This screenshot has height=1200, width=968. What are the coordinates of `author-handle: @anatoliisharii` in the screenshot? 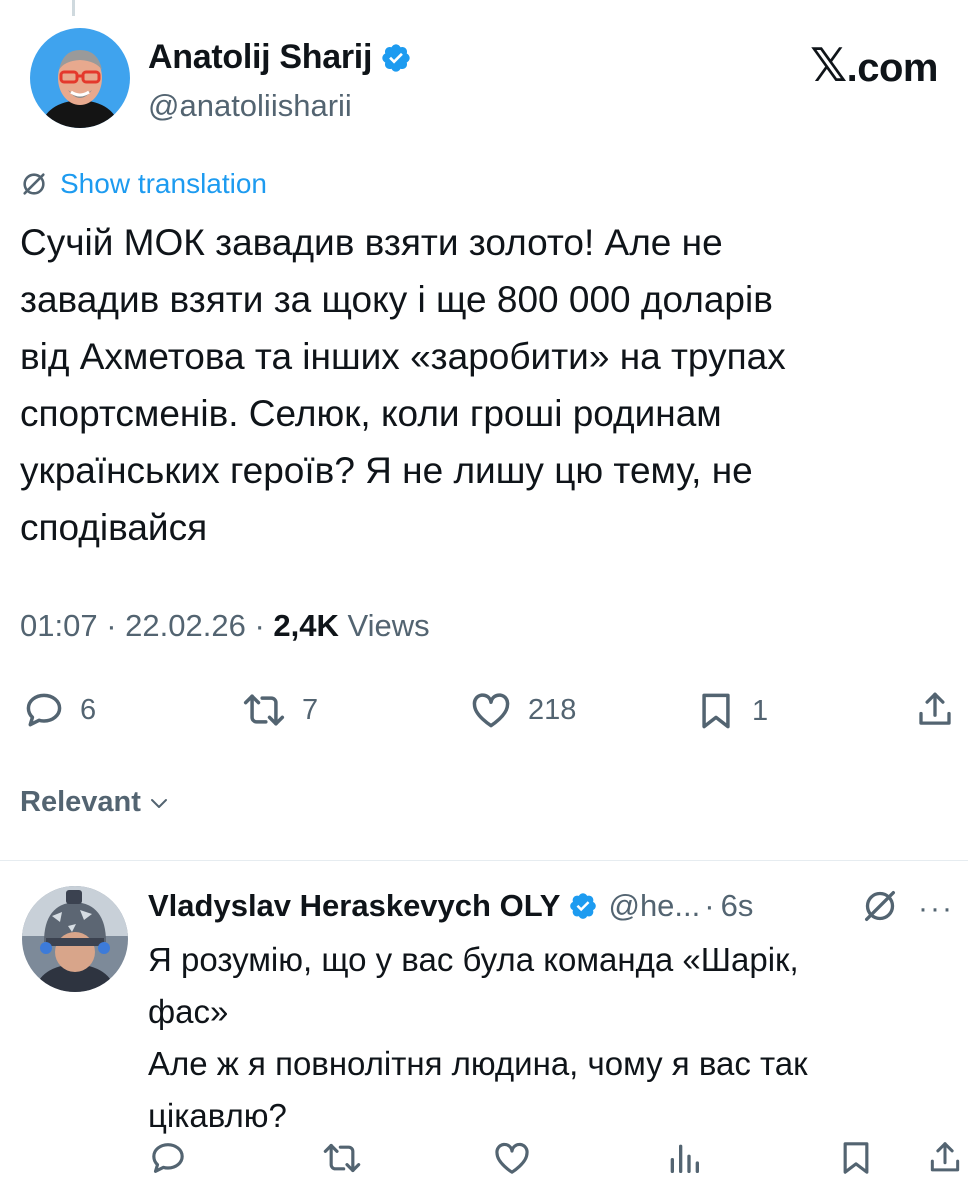 It's located at (250, 106).